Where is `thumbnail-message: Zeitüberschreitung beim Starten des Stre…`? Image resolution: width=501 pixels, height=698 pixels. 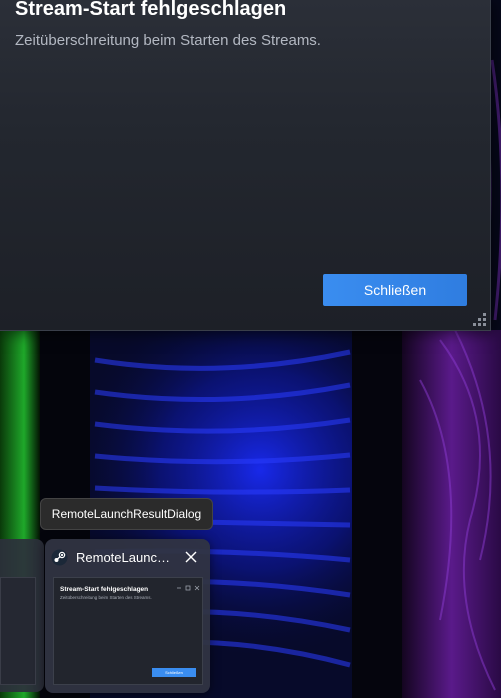 thumbnail-message: Zeitüberschreitung beim Starten des Stre… is located at coordinates (106, 597).